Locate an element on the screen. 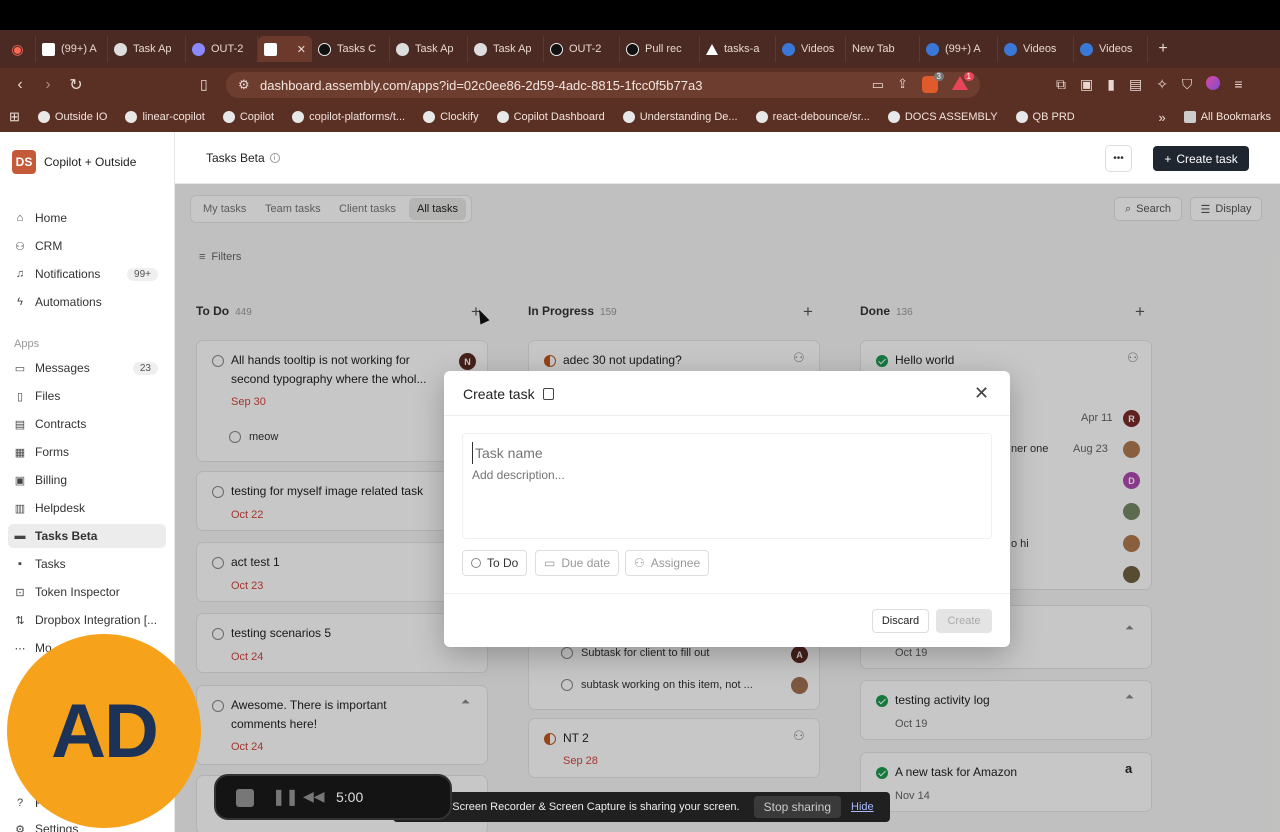  bookmark-item: Copilot Dashboard is located at coordinates (551, 117).